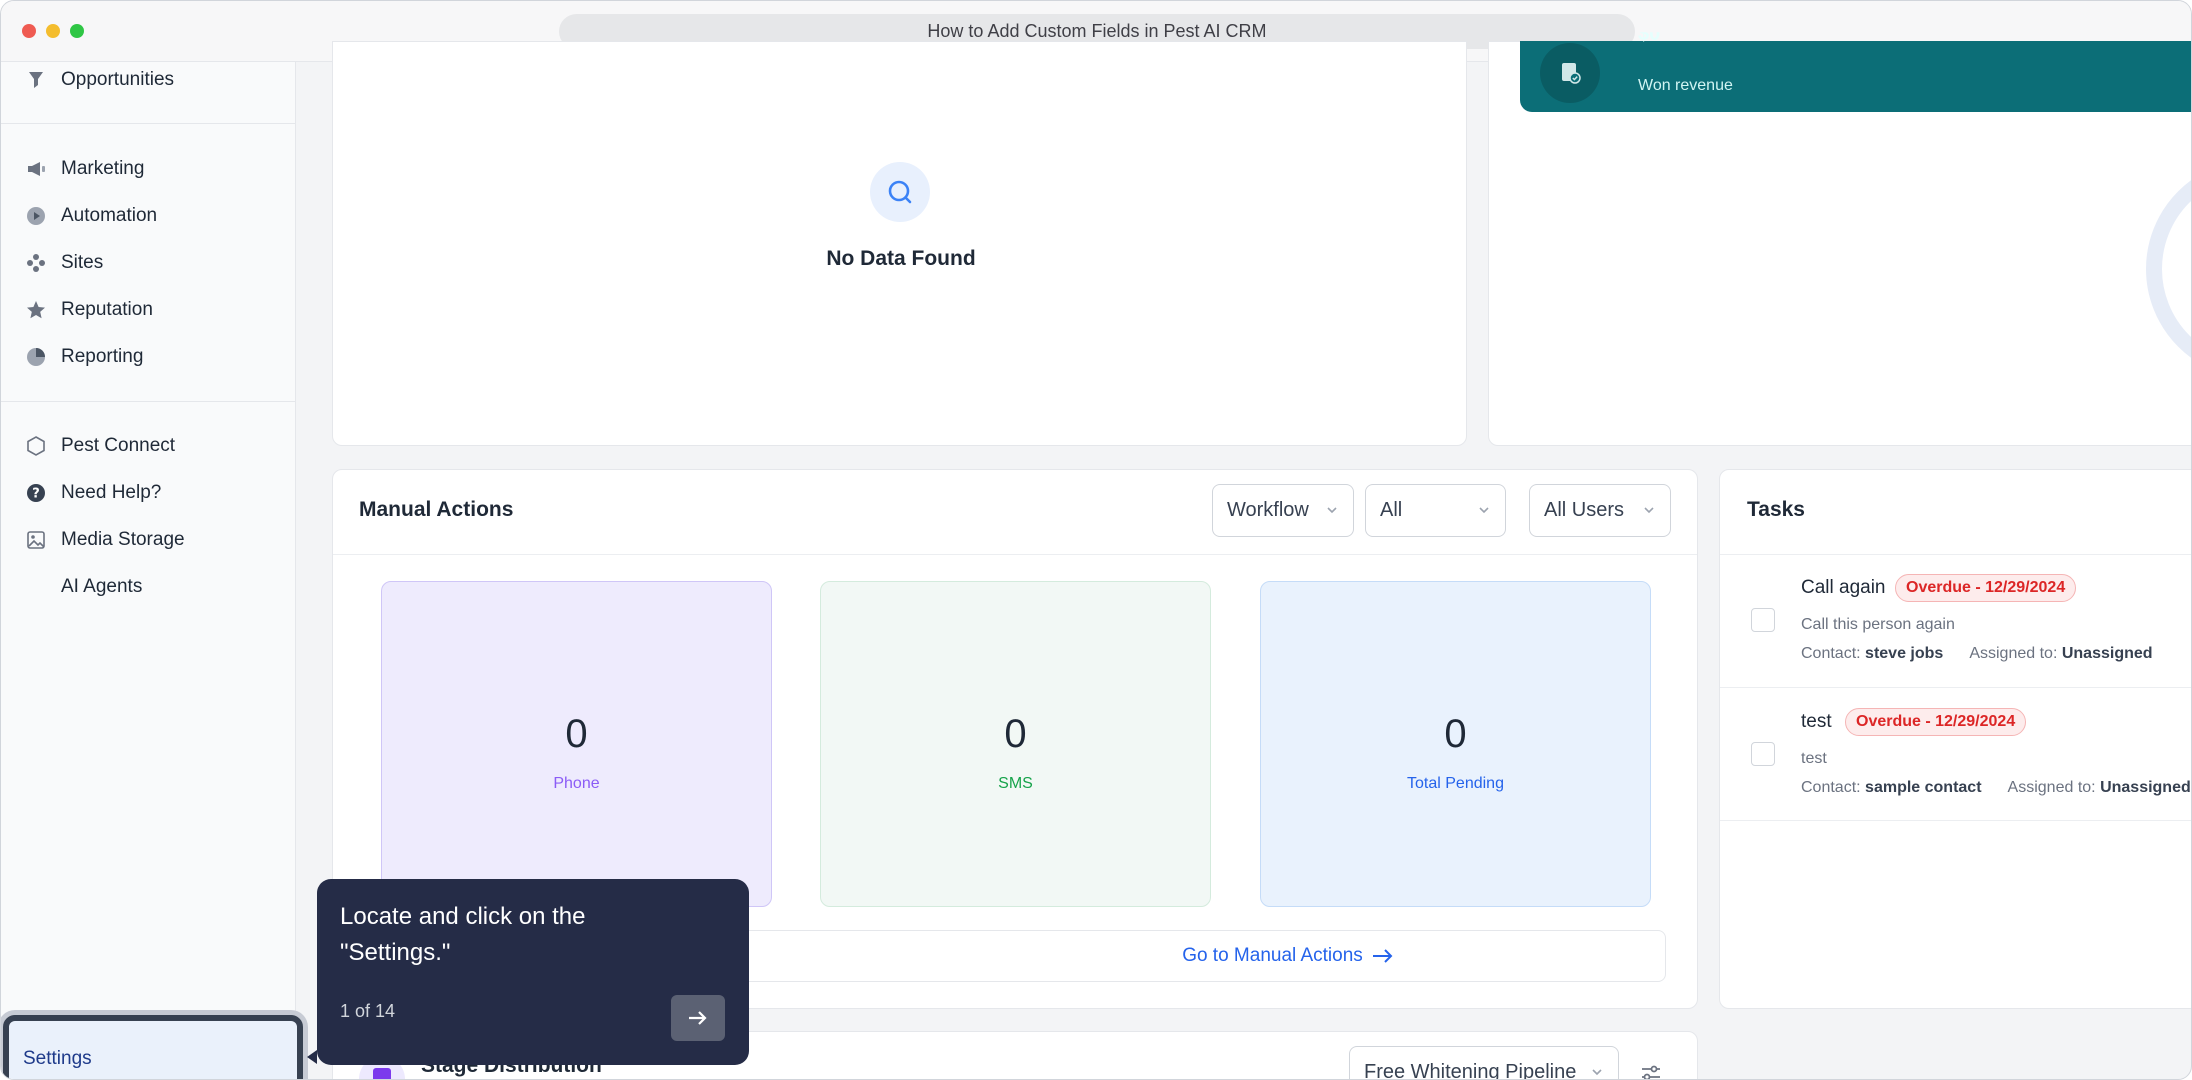  I want to click on contact-name: sample contact, so click(1923, 787).